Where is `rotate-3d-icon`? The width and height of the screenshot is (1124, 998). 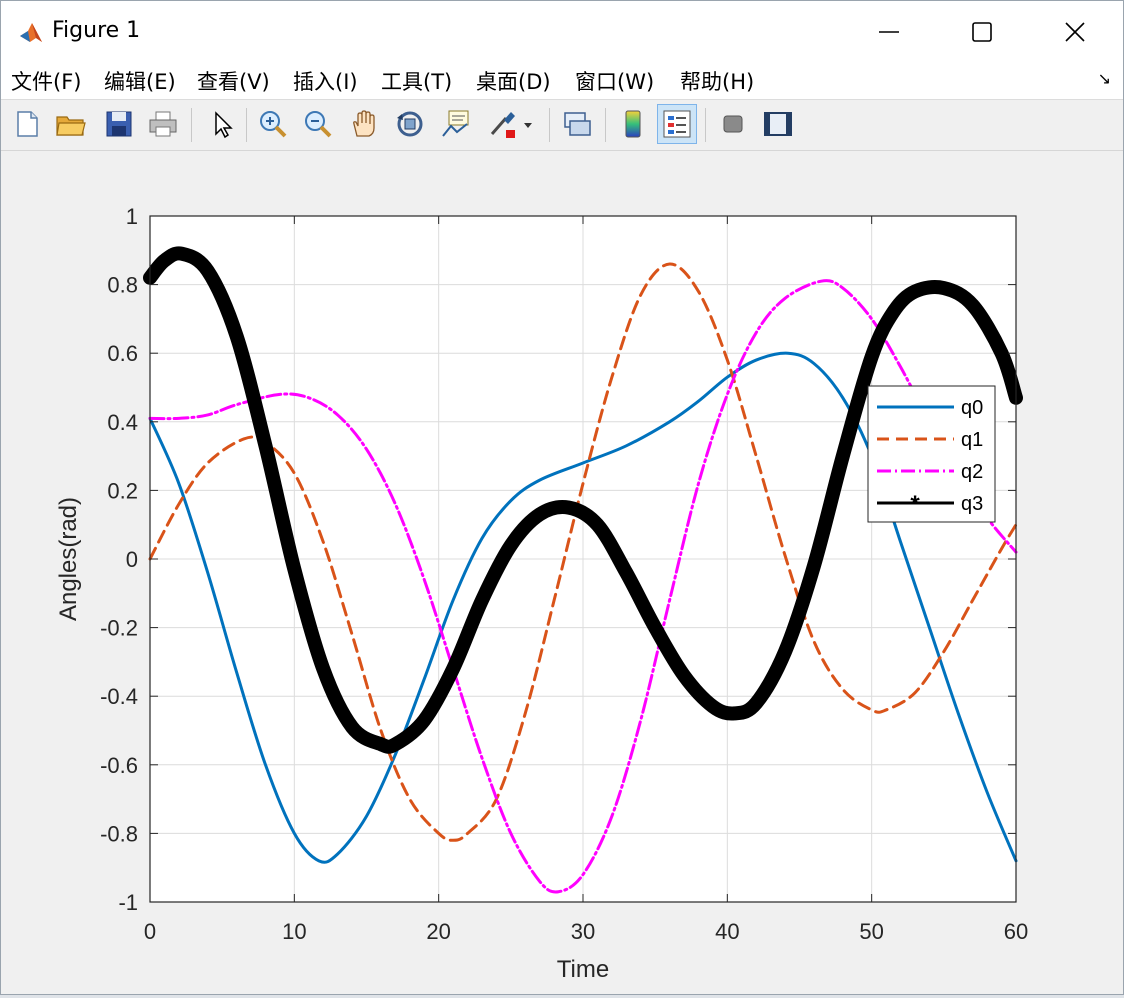 rotate-3d-icon is located at coordinates (410, 124).